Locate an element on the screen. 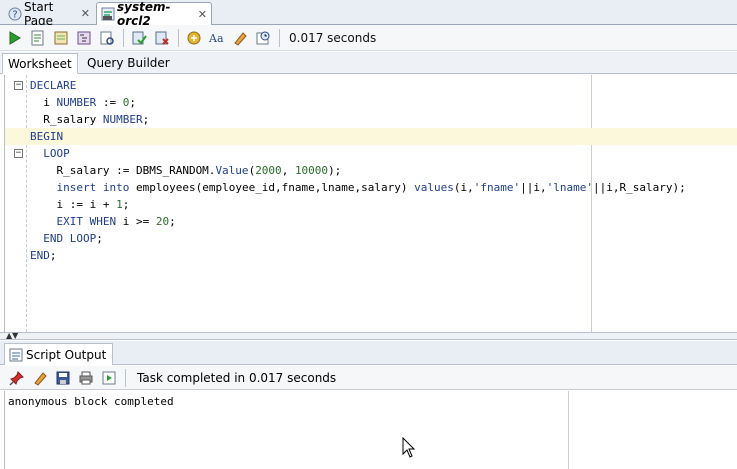 The image size is (737, 469). code-token: ); is located at coordinates (335, 170).